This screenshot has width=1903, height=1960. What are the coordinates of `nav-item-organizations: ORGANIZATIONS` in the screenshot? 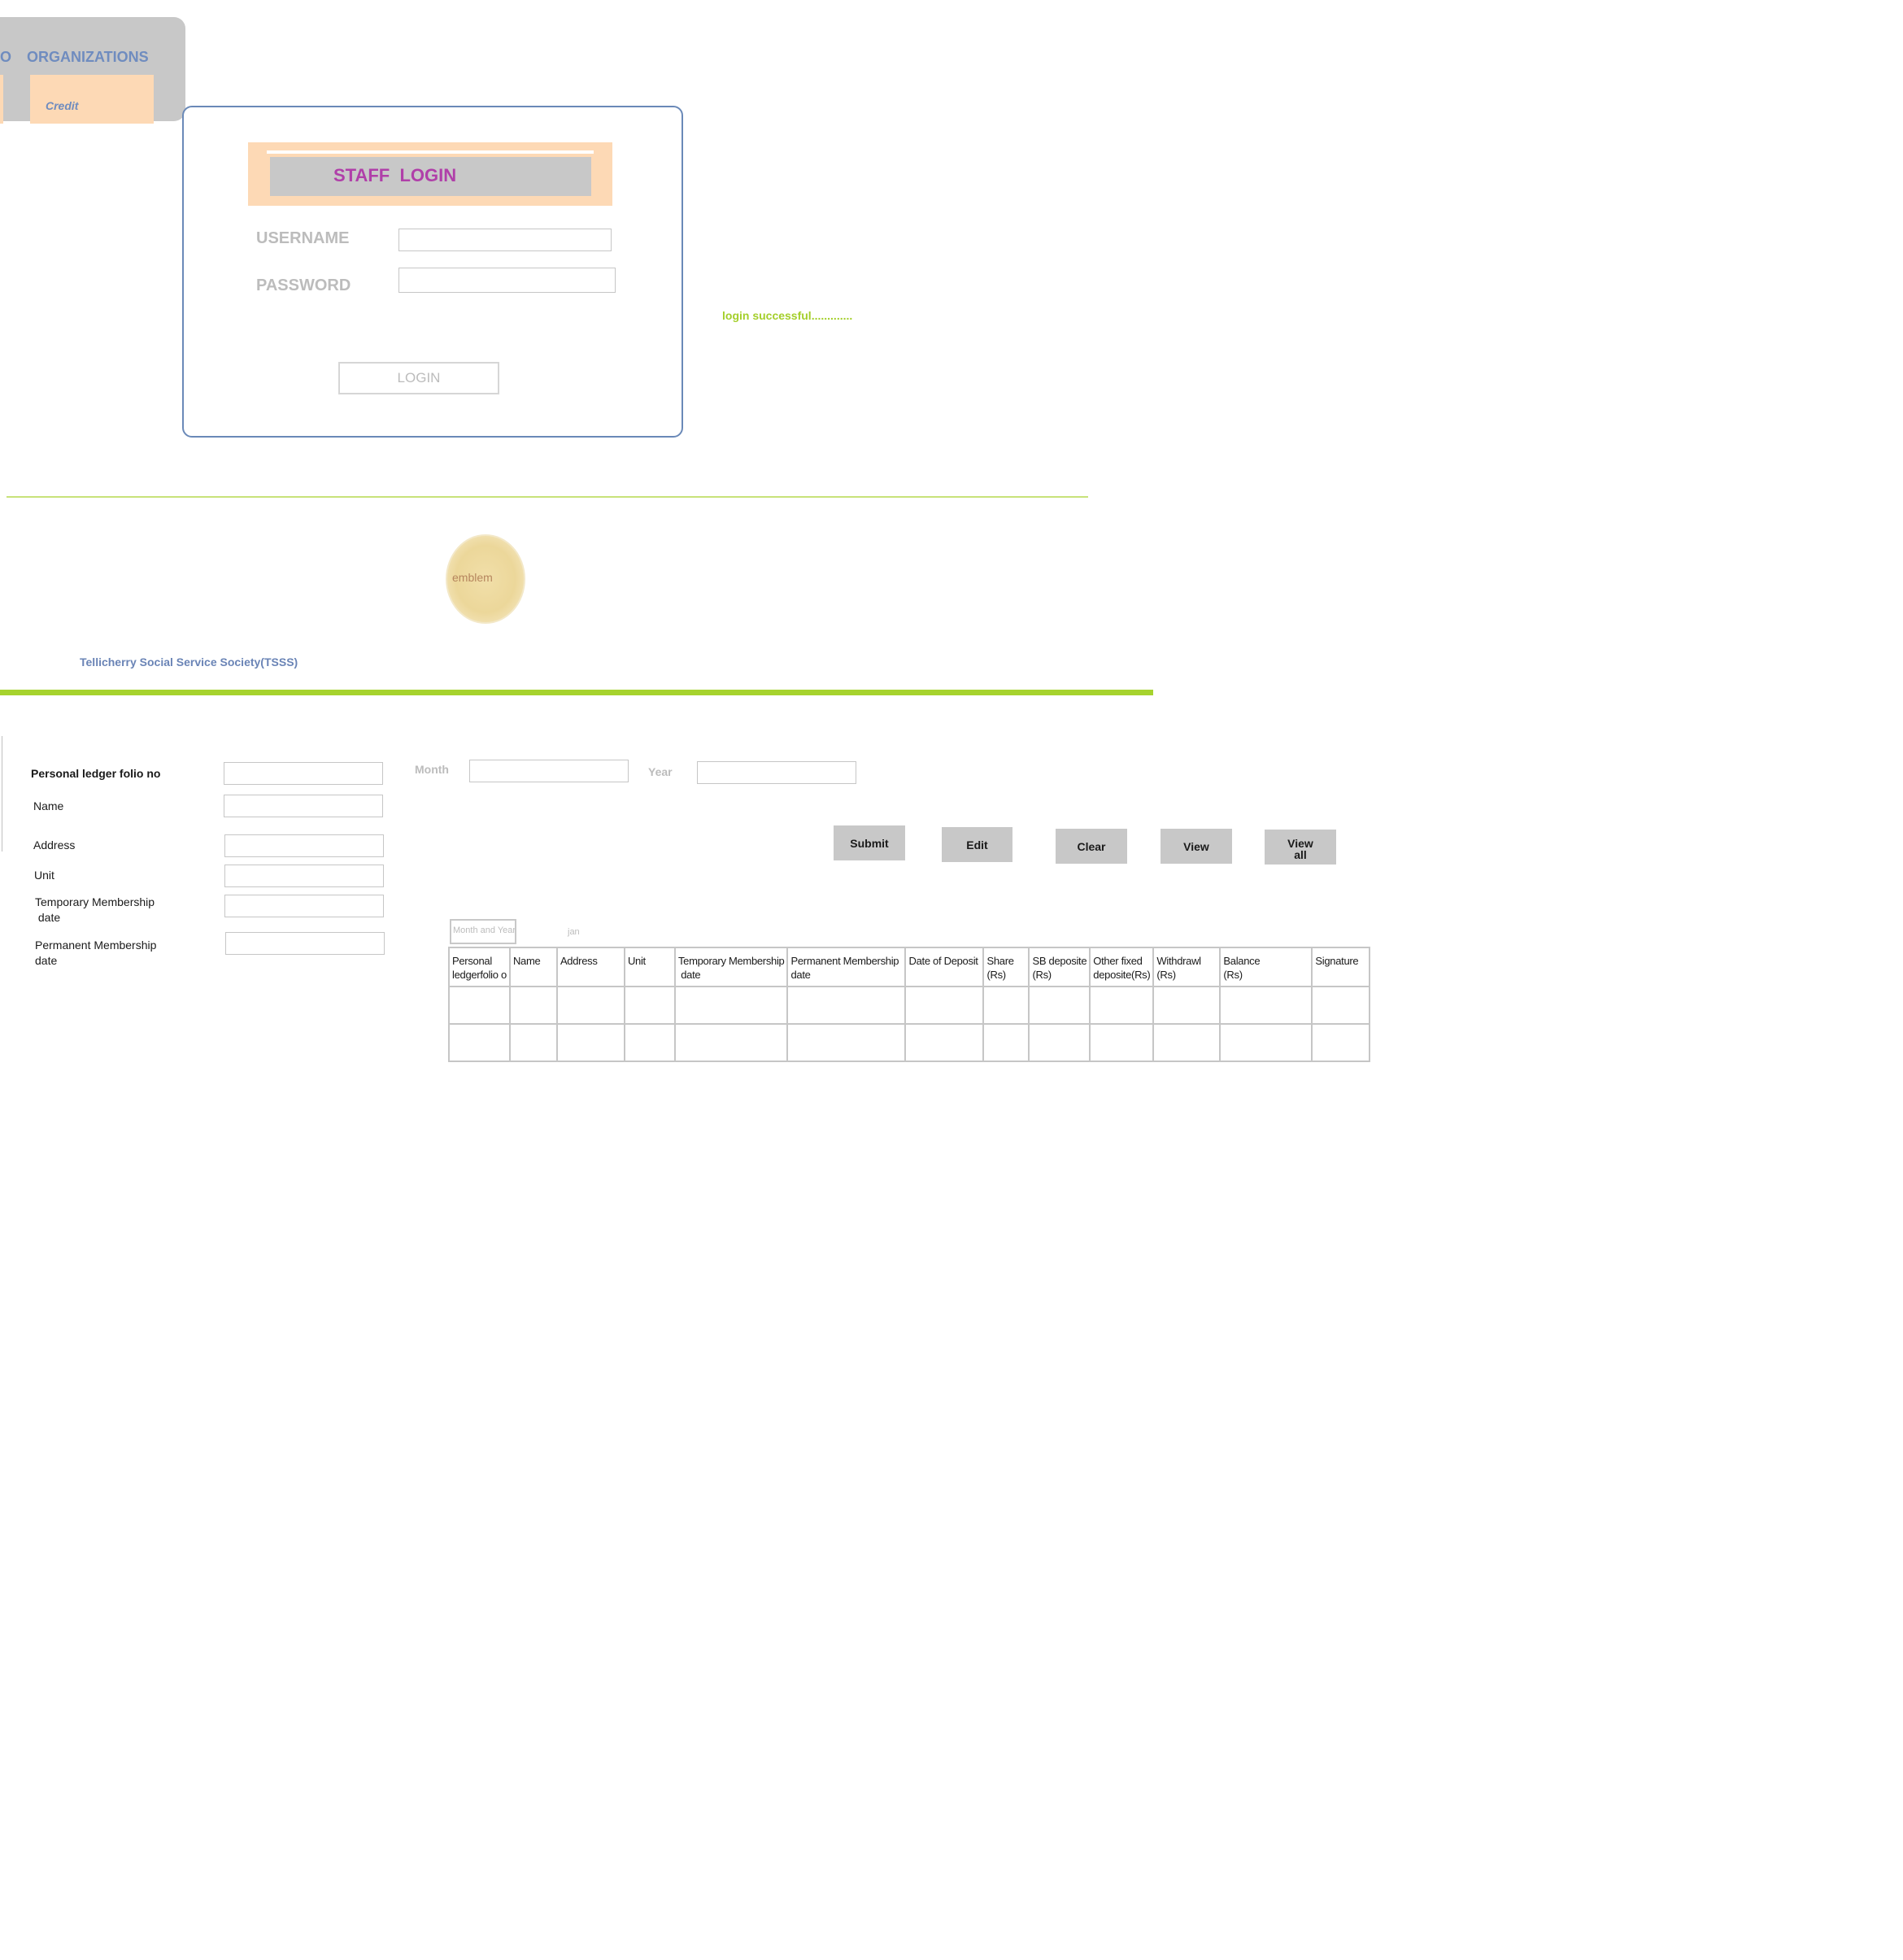 It's located at (88, 57).